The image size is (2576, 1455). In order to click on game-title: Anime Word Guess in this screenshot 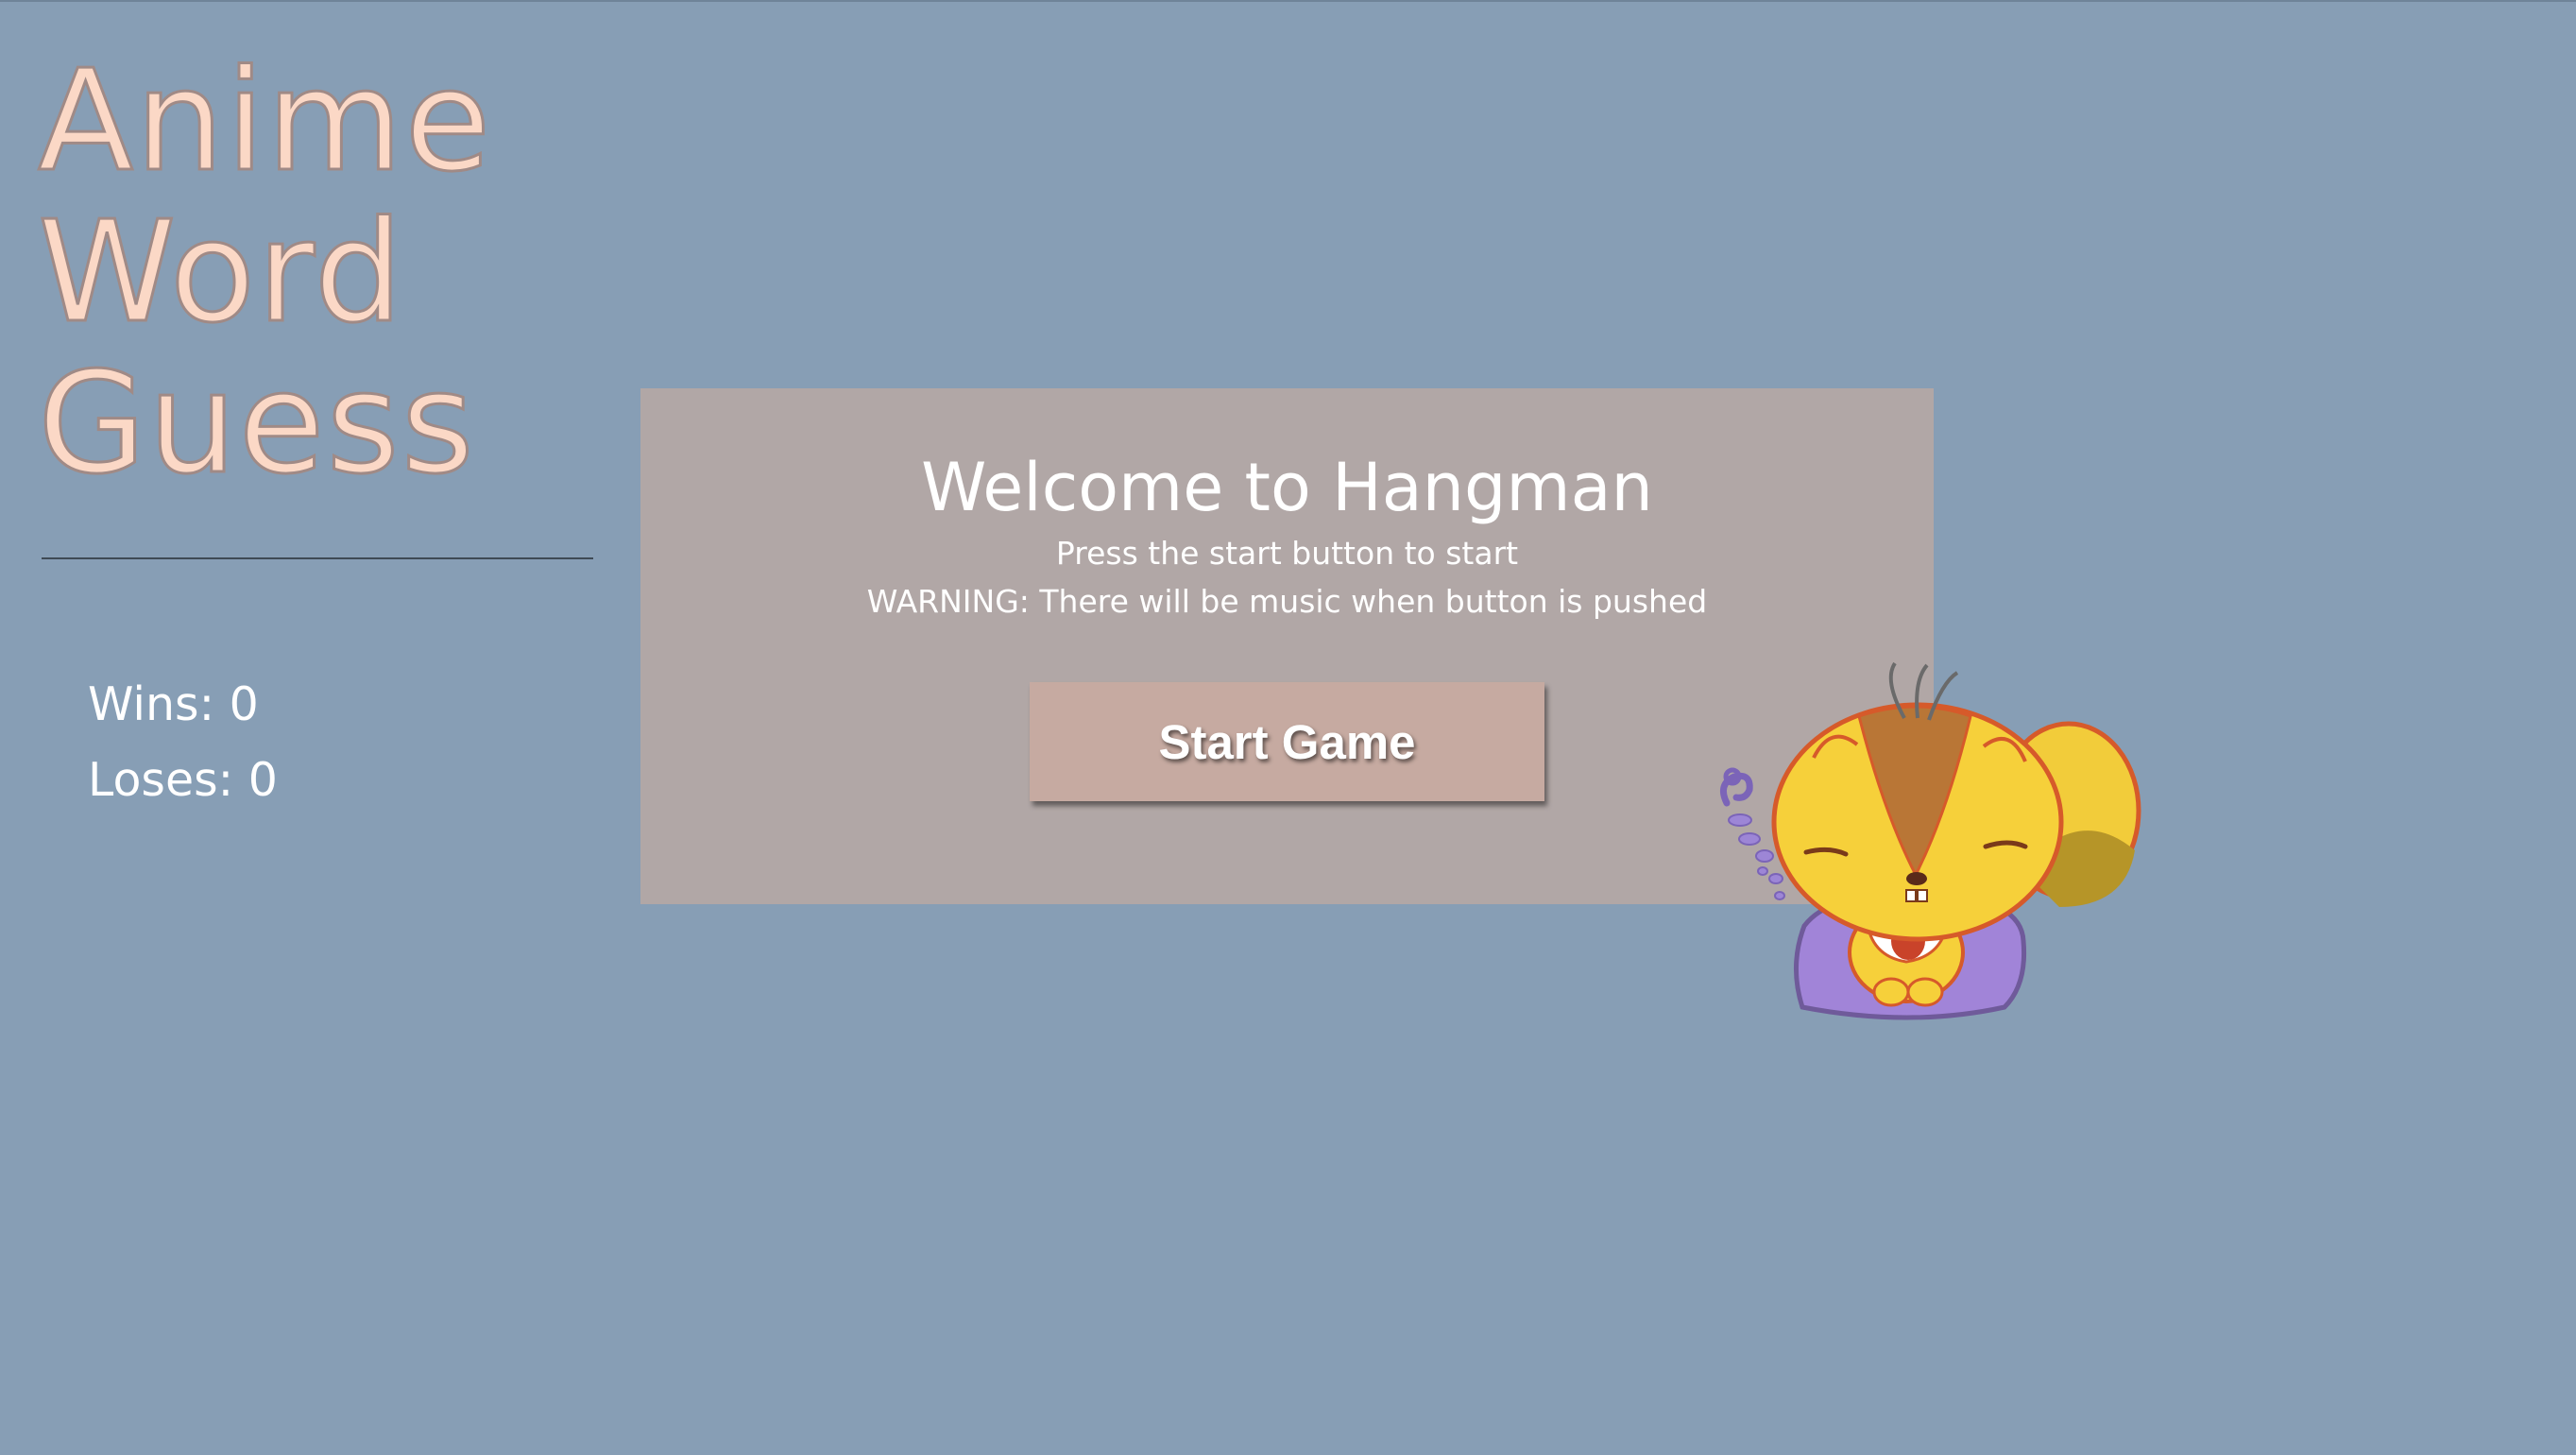, I will do `click(264, 272)`.